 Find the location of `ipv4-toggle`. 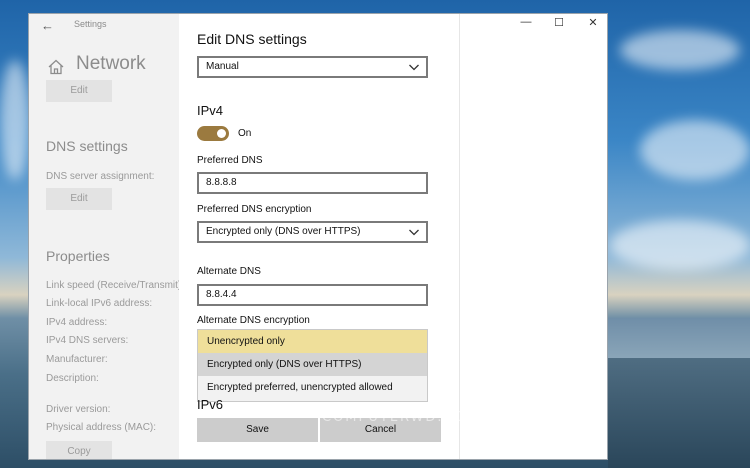

ipv4-toggle is located at coordinates (213, 133).